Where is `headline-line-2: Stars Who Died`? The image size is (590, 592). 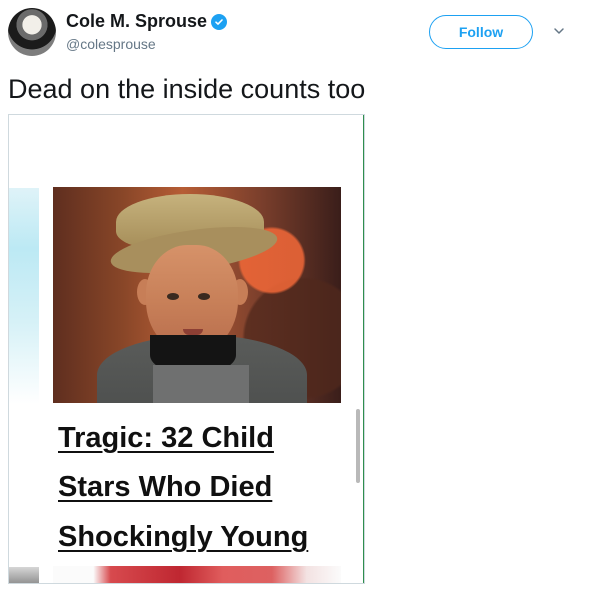
headline-line-2: Stars Who Died is located at coordinates (165, 487).